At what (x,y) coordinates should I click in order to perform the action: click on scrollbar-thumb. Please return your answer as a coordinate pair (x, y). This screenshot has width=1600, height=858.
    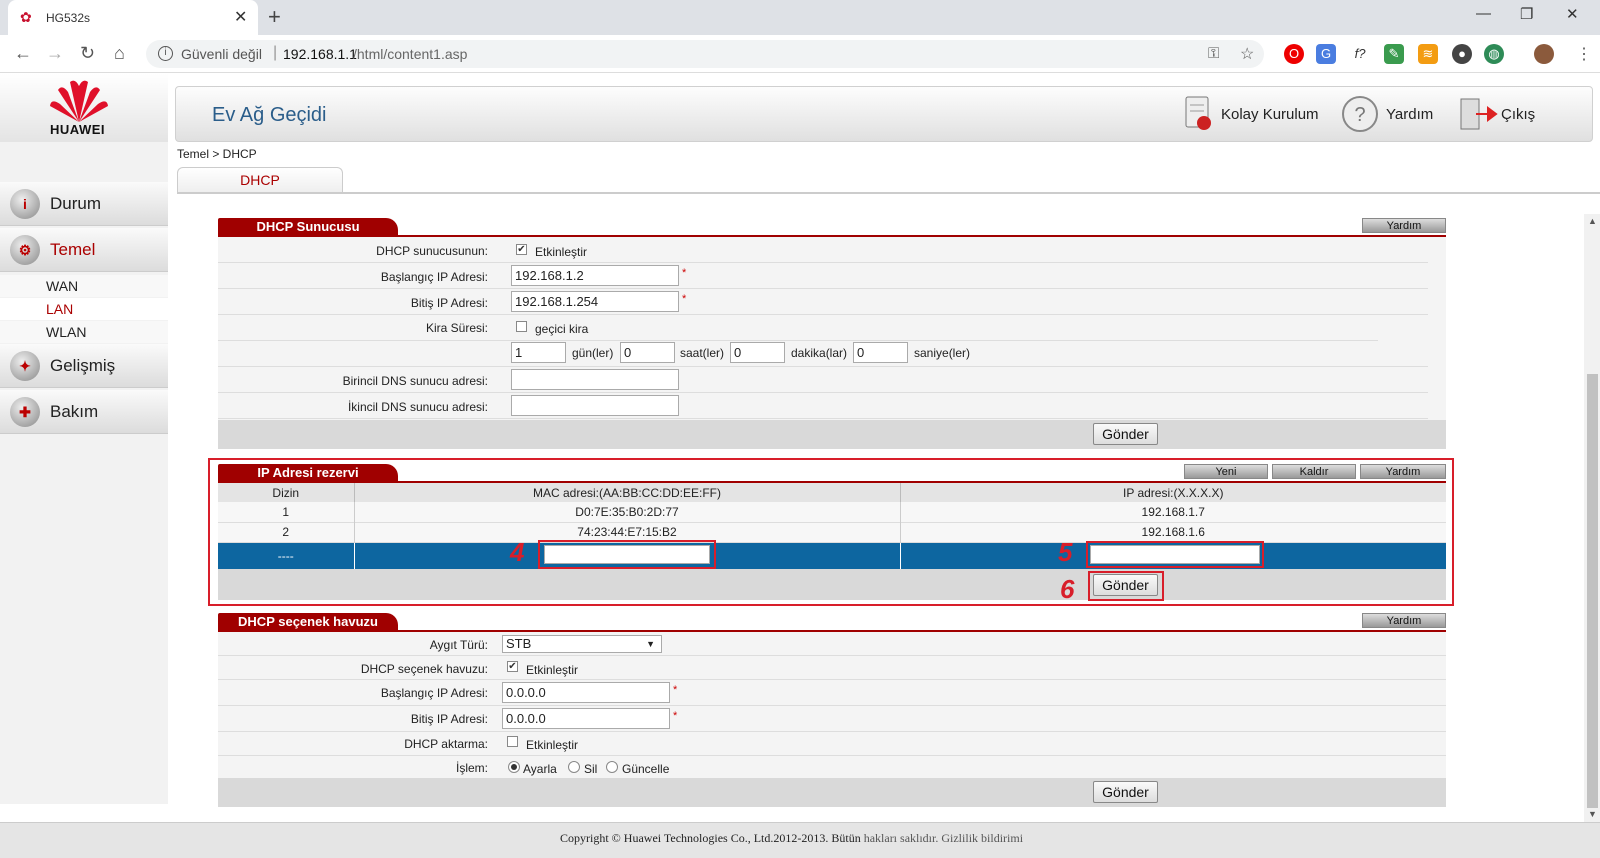
    Looking at the image, I should click on (1592, 591).